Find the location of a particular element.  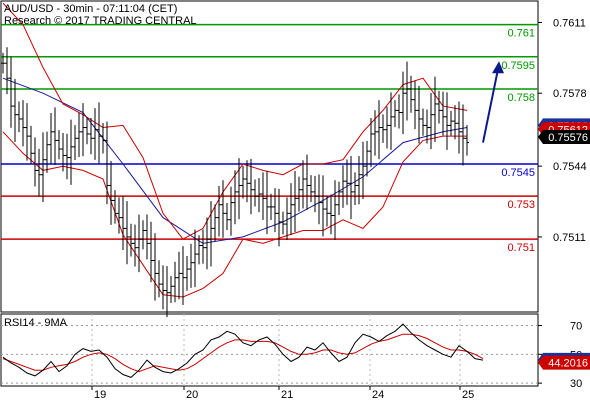

rsi-title: RSI14 - 9MA is located at coordinates (36, 323).